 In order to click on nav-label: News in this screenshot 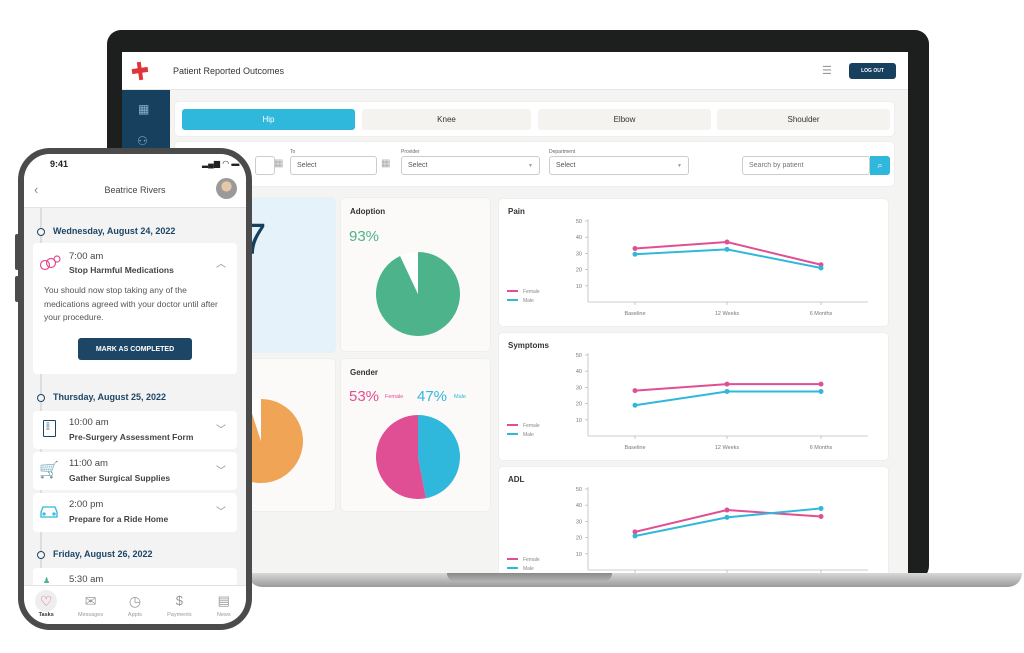, I will do `click(223, 615)`.